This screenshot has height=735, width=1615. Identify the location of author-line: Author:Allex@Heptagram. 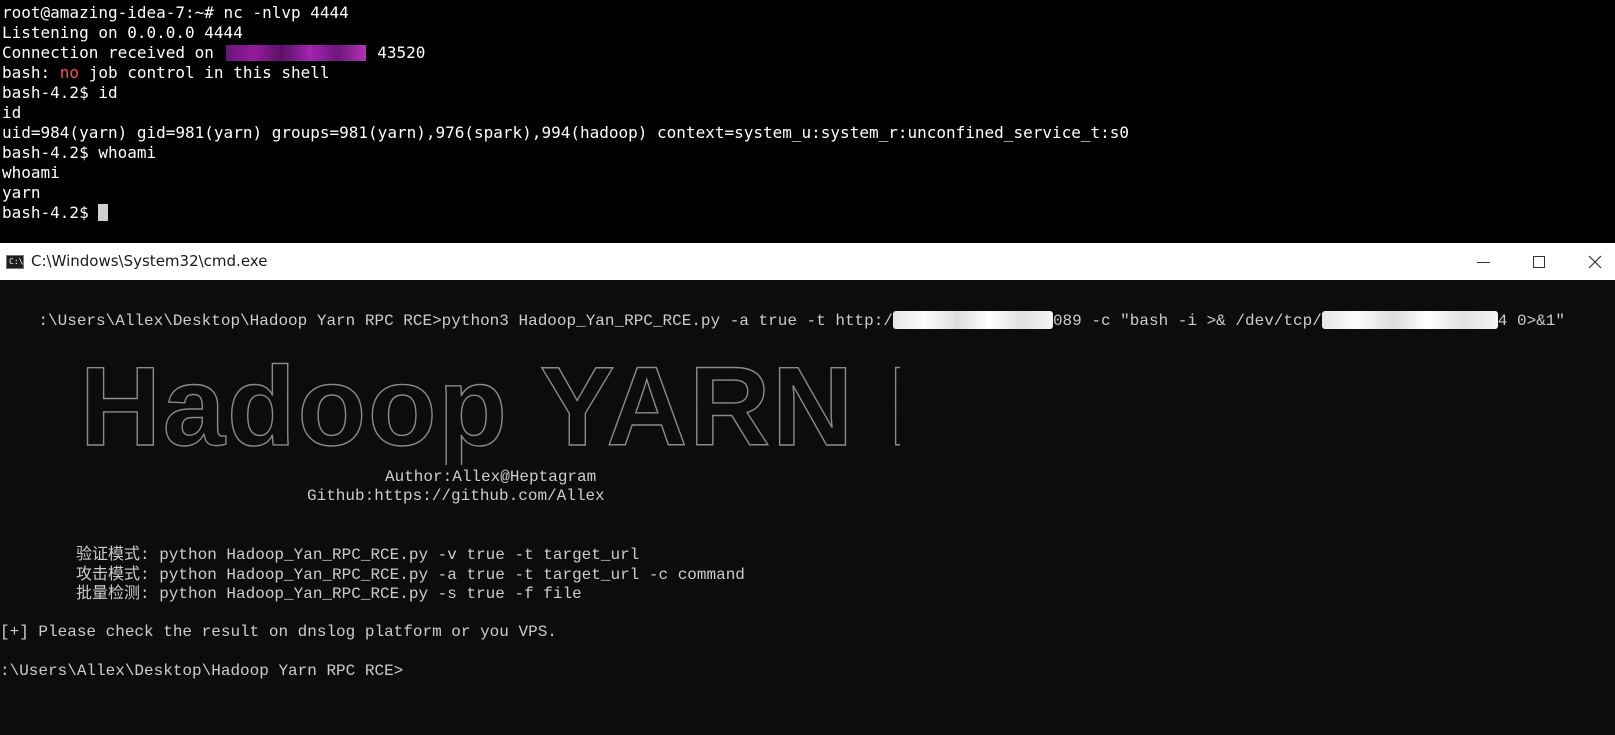
(491, 477).